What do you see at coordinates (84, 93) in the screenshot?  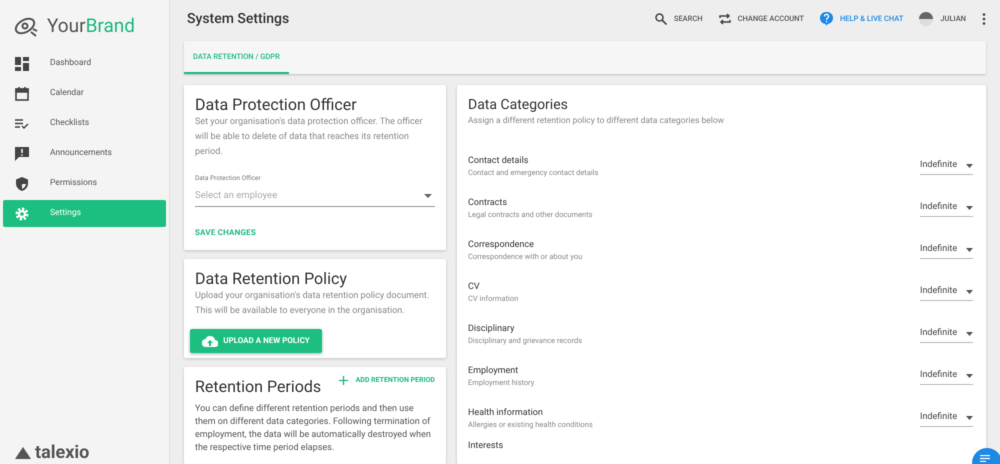 I see `sidebar-item: Calendar` at bounding box center [84, 93].